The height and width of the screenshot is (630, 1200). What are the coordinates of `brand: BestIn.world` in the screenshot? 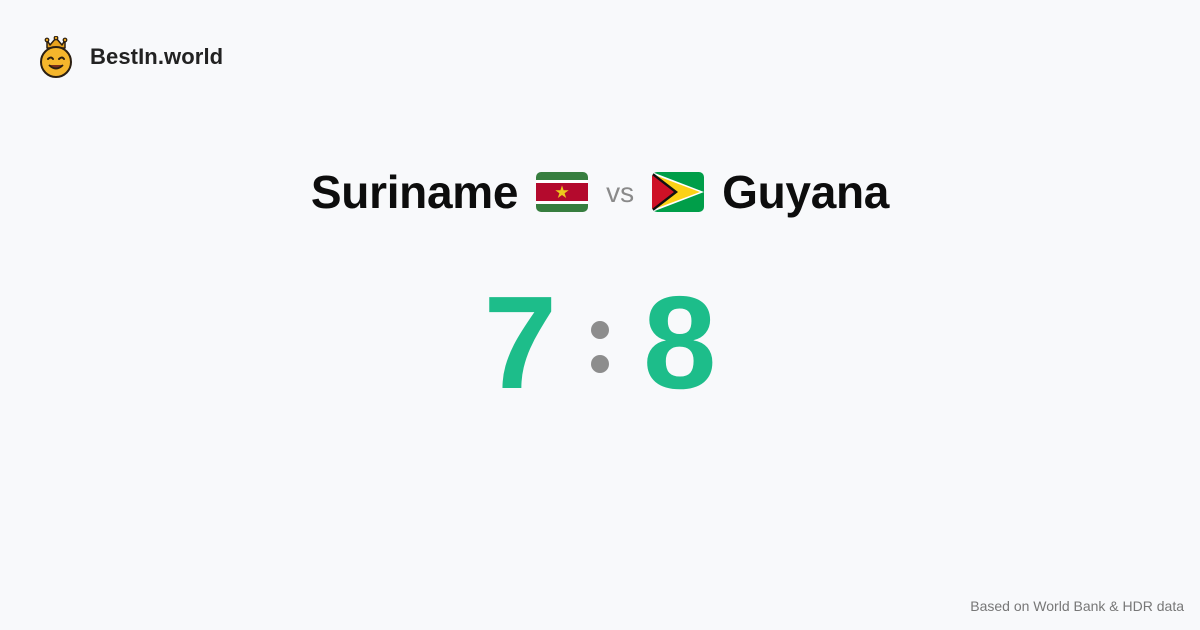 It's located at (130, 57).